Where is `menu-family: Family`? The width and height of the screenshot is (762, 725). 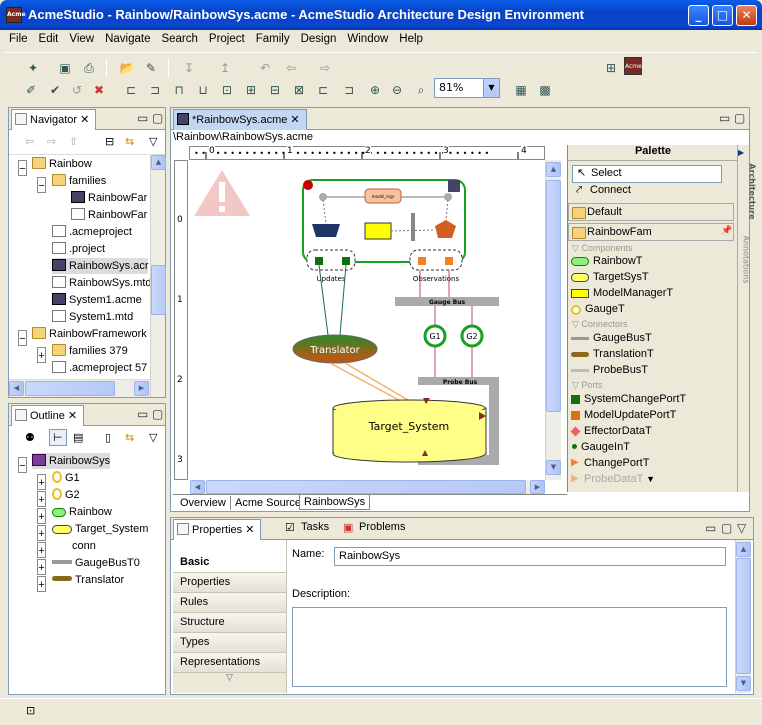
menu-family: Family is located at coordinates (273, 37).